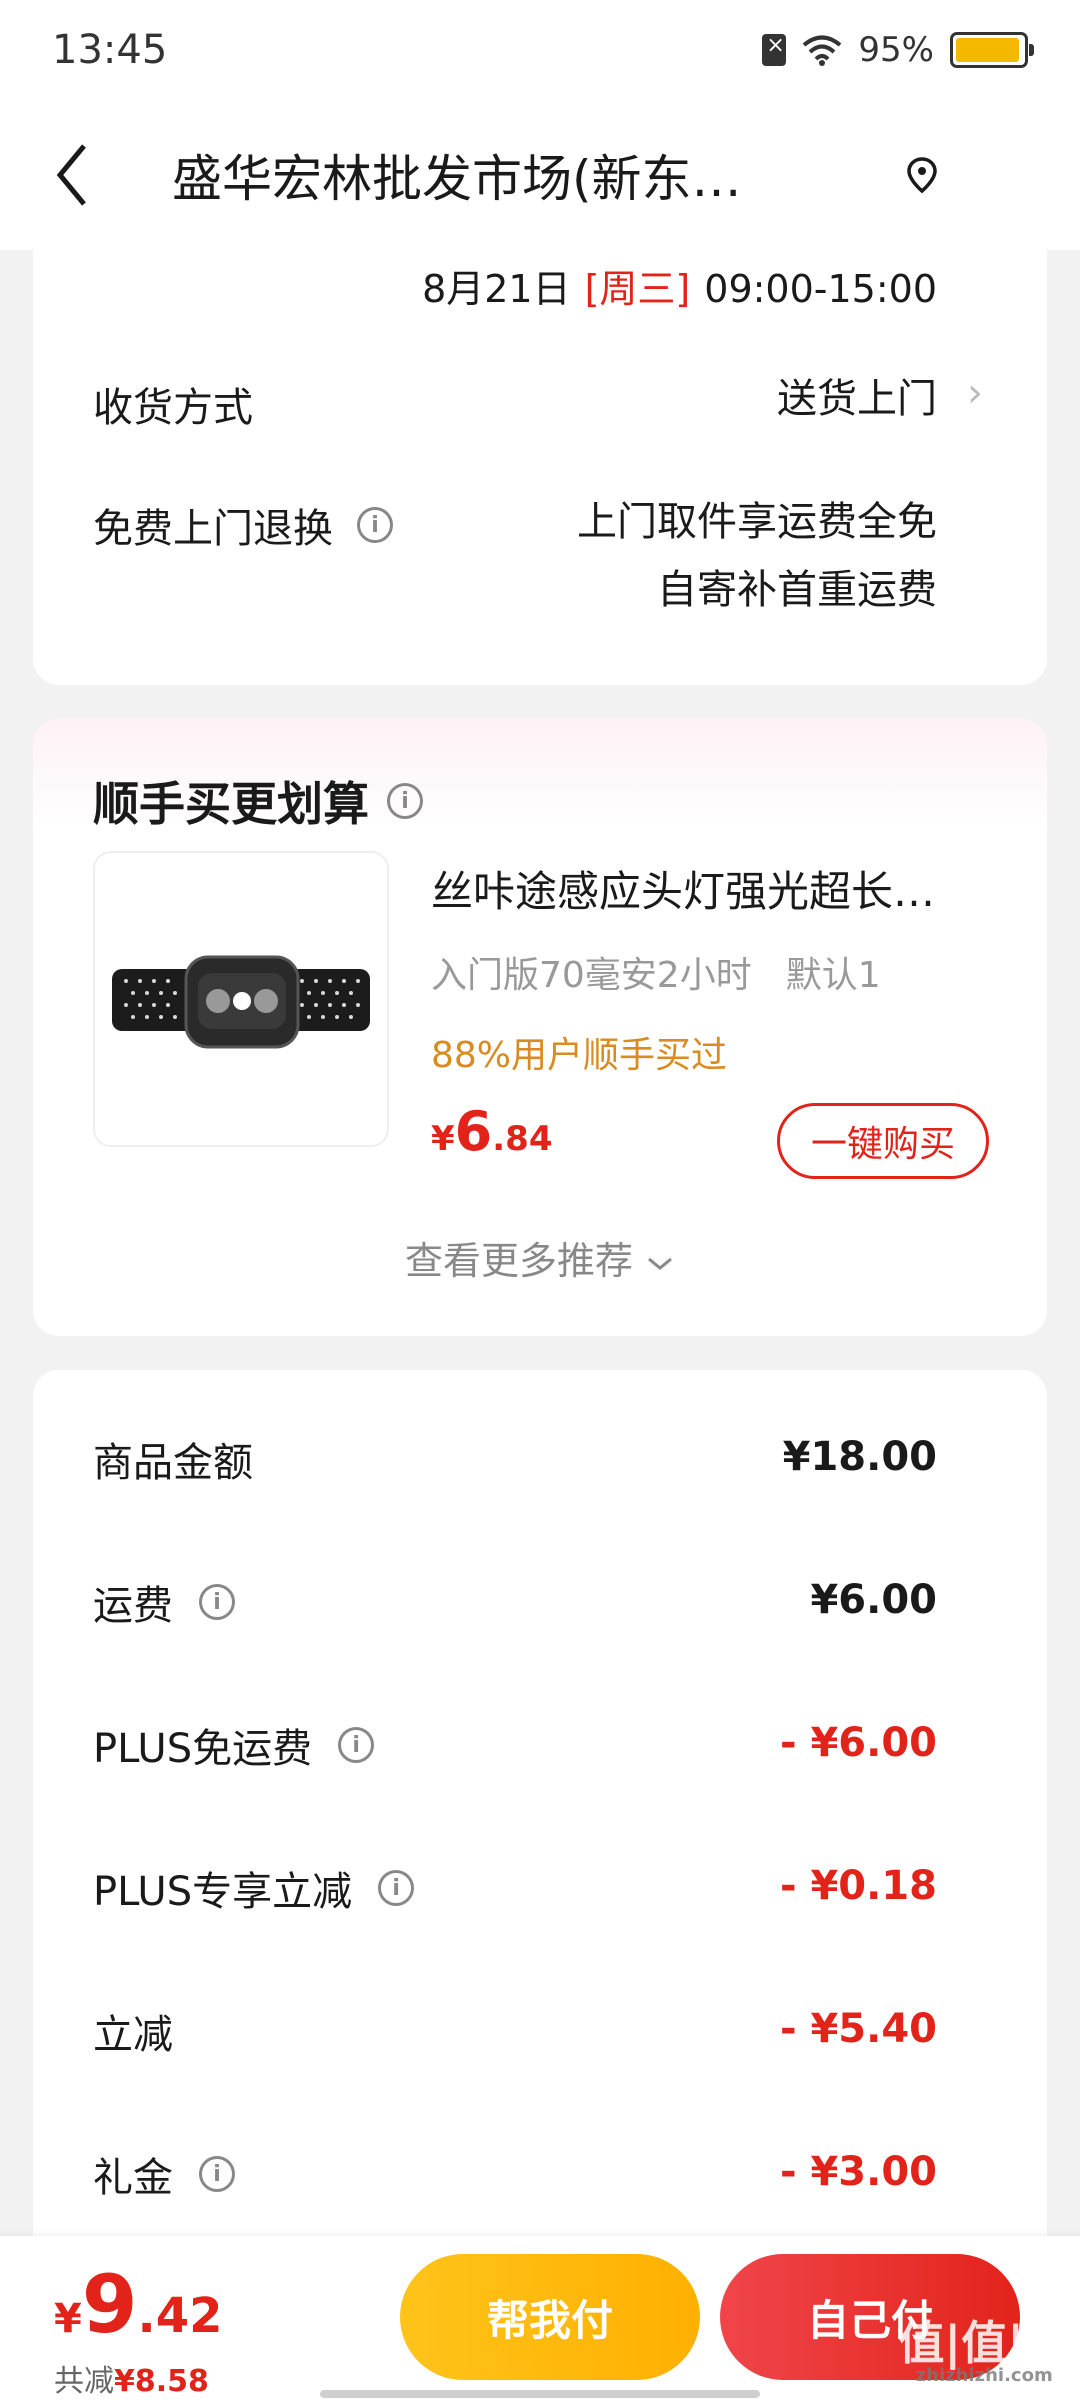 This screenshot has height=2400, width=1080. Describe the element at coordinates (443, 1139) in the screenshot. I see `price-currency: ¥` at that location.